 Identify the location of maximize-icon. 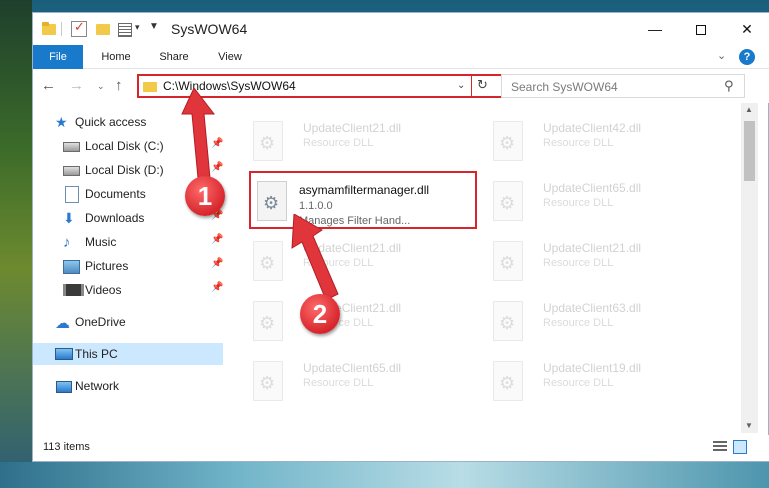
(701, 30).